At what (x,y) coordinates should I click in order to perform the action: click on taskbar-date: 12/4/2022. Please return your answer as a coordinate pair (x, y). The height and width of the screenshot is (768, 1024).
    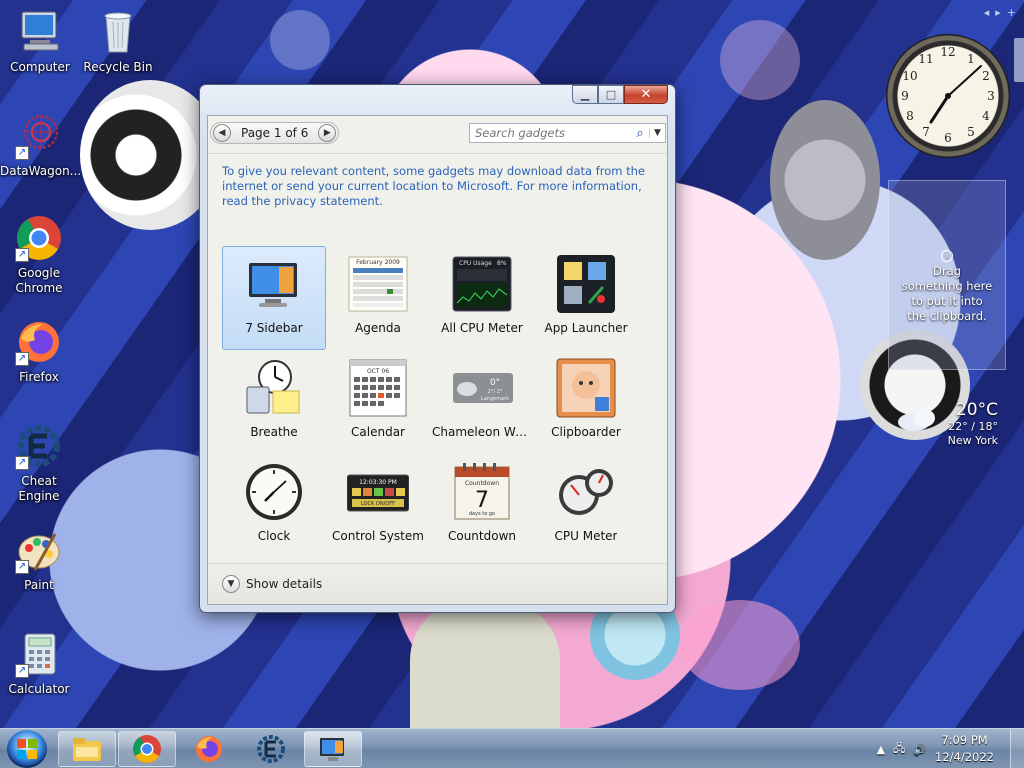
    Looking at the image, I should click on (964, 757).